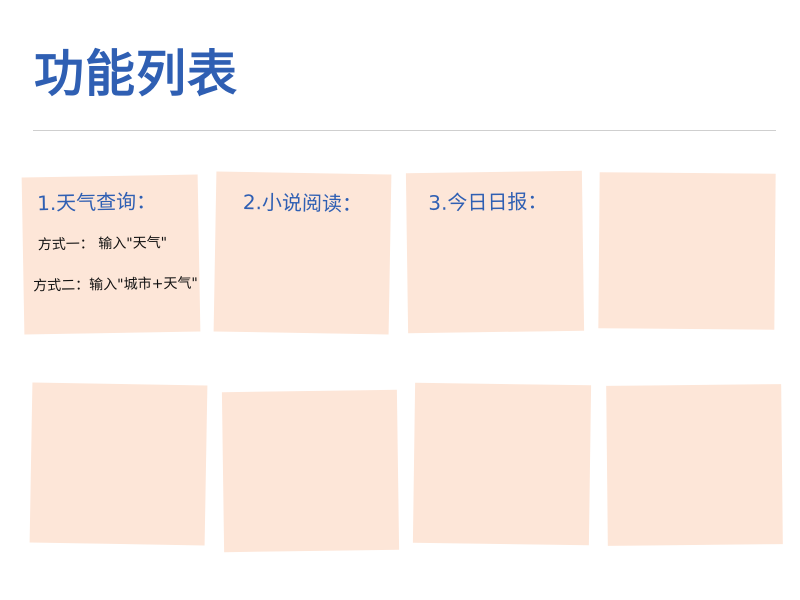 This screenshot has height=600, width=800. I want to click on feature-card-title: 1.天气查询：, so click(96, 202).